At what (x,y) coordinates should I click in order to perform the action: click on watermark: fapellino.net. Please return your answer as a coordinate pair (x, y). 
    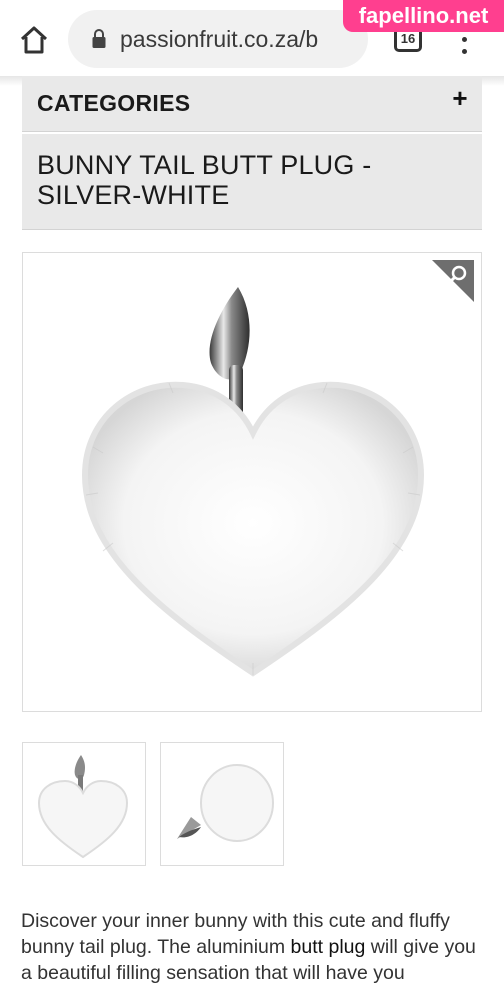
    Looking at the image, I should click on (423, 16).